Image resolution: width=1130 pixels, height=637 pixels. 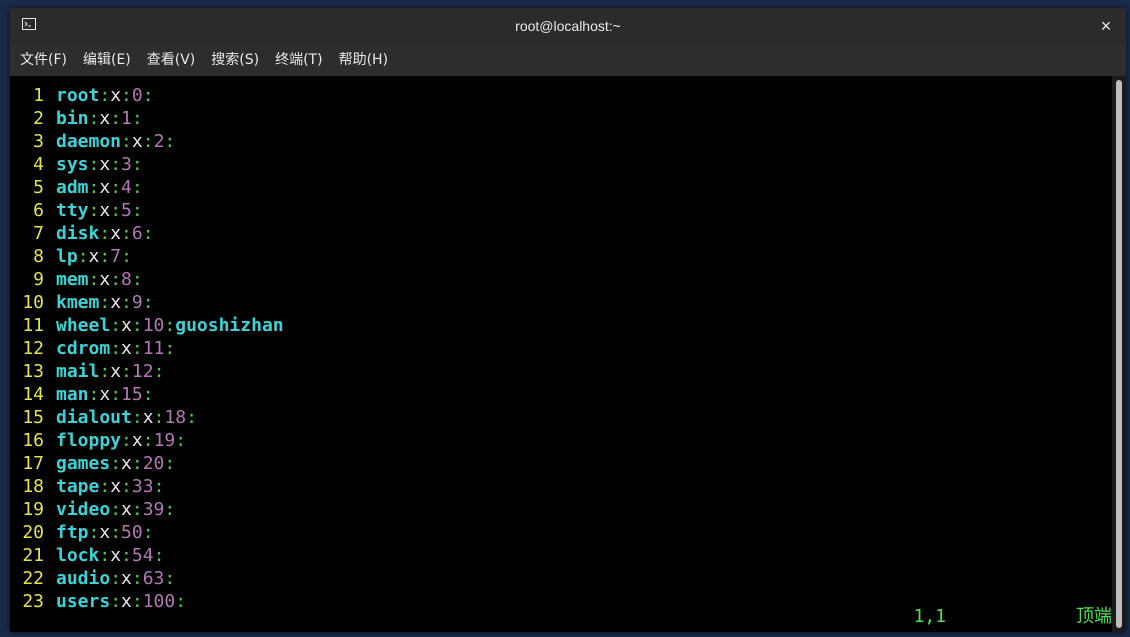 I want to click on editor-line: 16 floppy:x:19:, so click(x=561, y=440).